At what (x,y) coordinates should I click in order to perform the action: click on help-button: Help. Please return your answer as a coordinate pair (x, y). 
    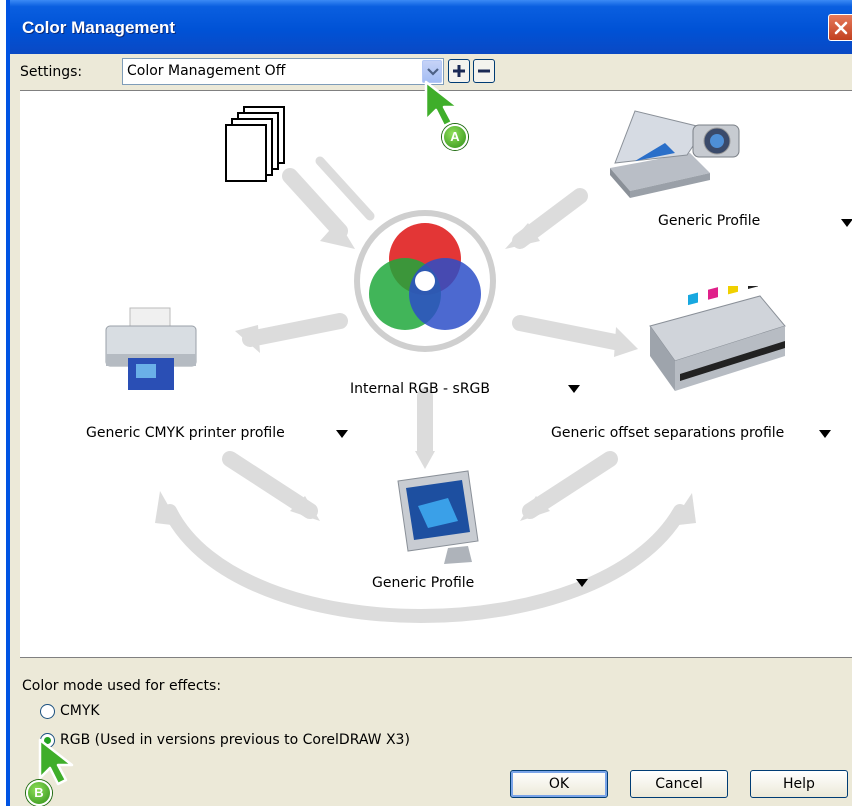
    Looking at the image, I should click on (799, 784).